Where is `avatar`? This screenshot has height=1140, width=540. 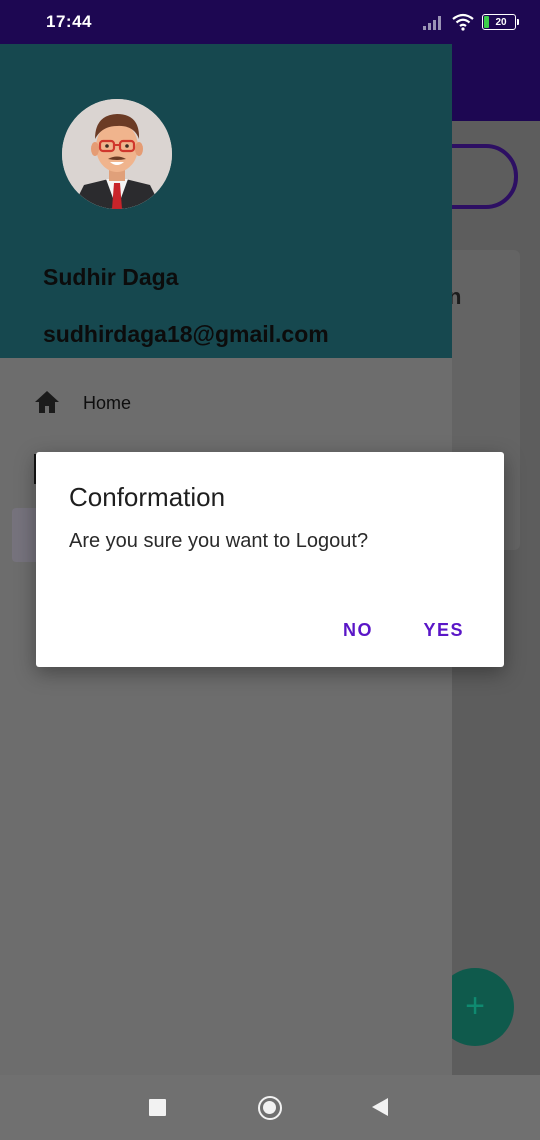
avatar is located at coordinates (117, 154).